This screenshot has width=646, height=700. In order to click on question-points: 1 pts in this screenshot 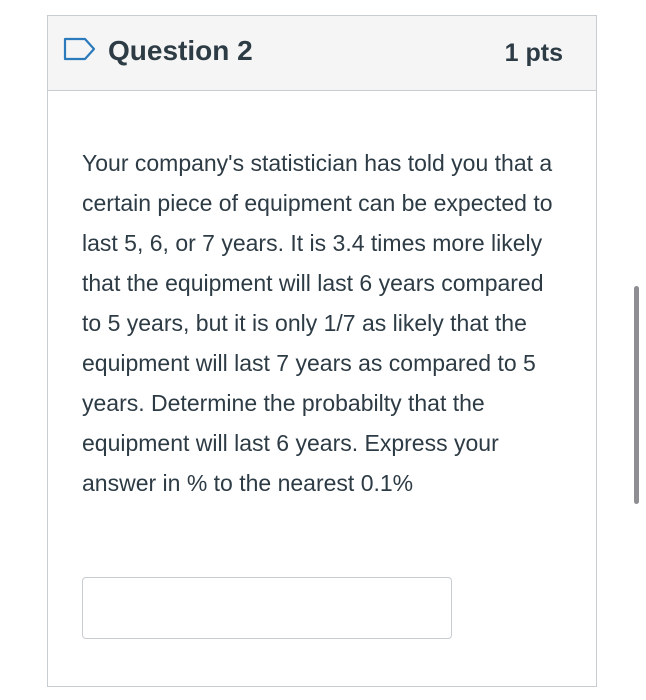, I will do `click(533, 53)`.